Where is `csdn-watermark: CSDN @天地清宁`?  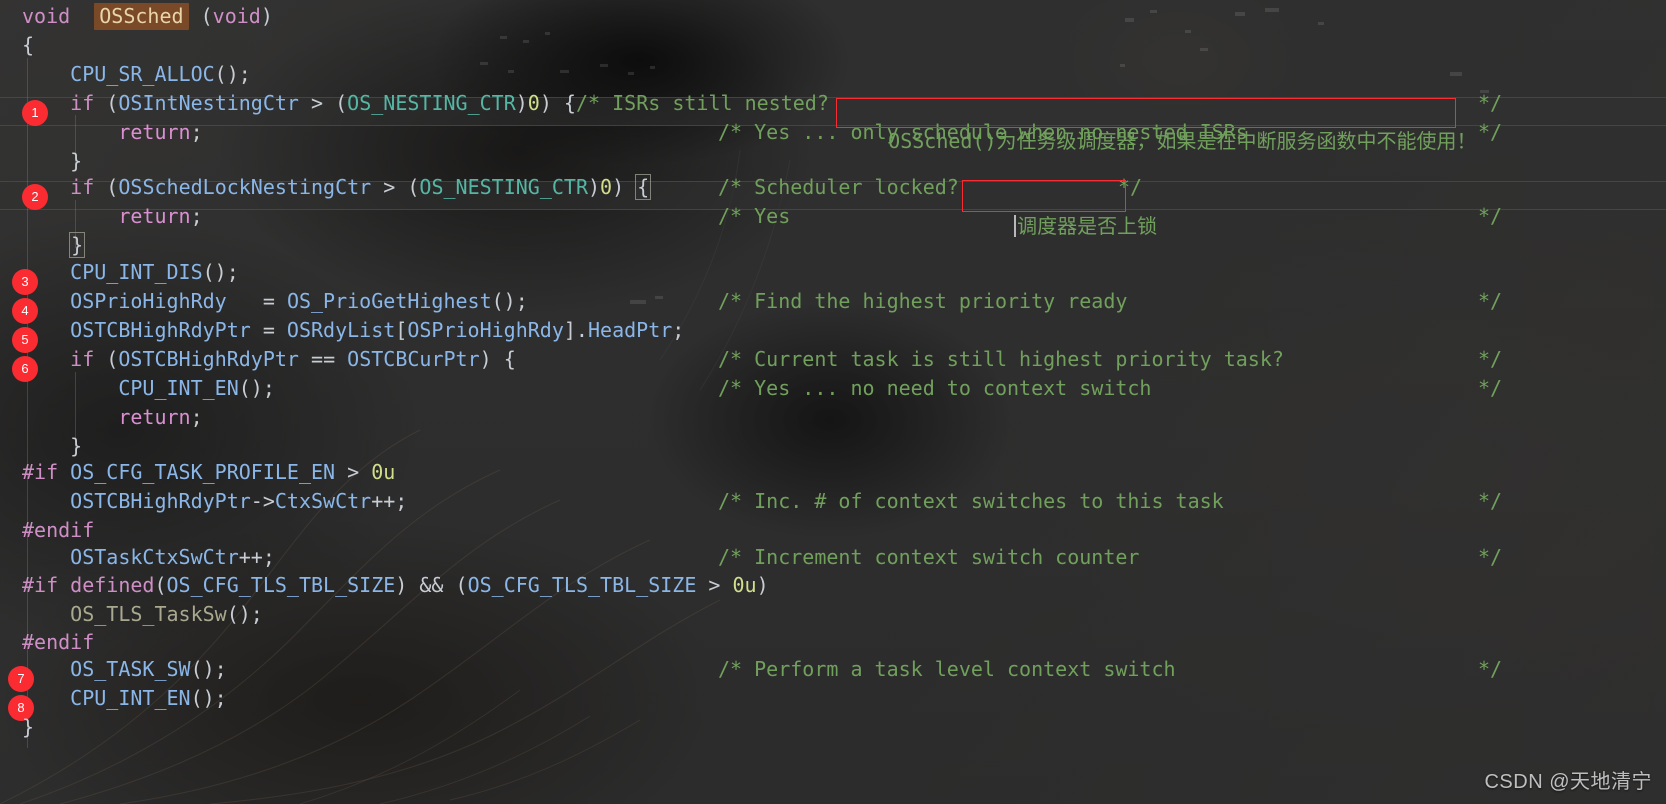 csdn-watermark: CSDN @天地清宁 is located at coordinates (1568, 782).